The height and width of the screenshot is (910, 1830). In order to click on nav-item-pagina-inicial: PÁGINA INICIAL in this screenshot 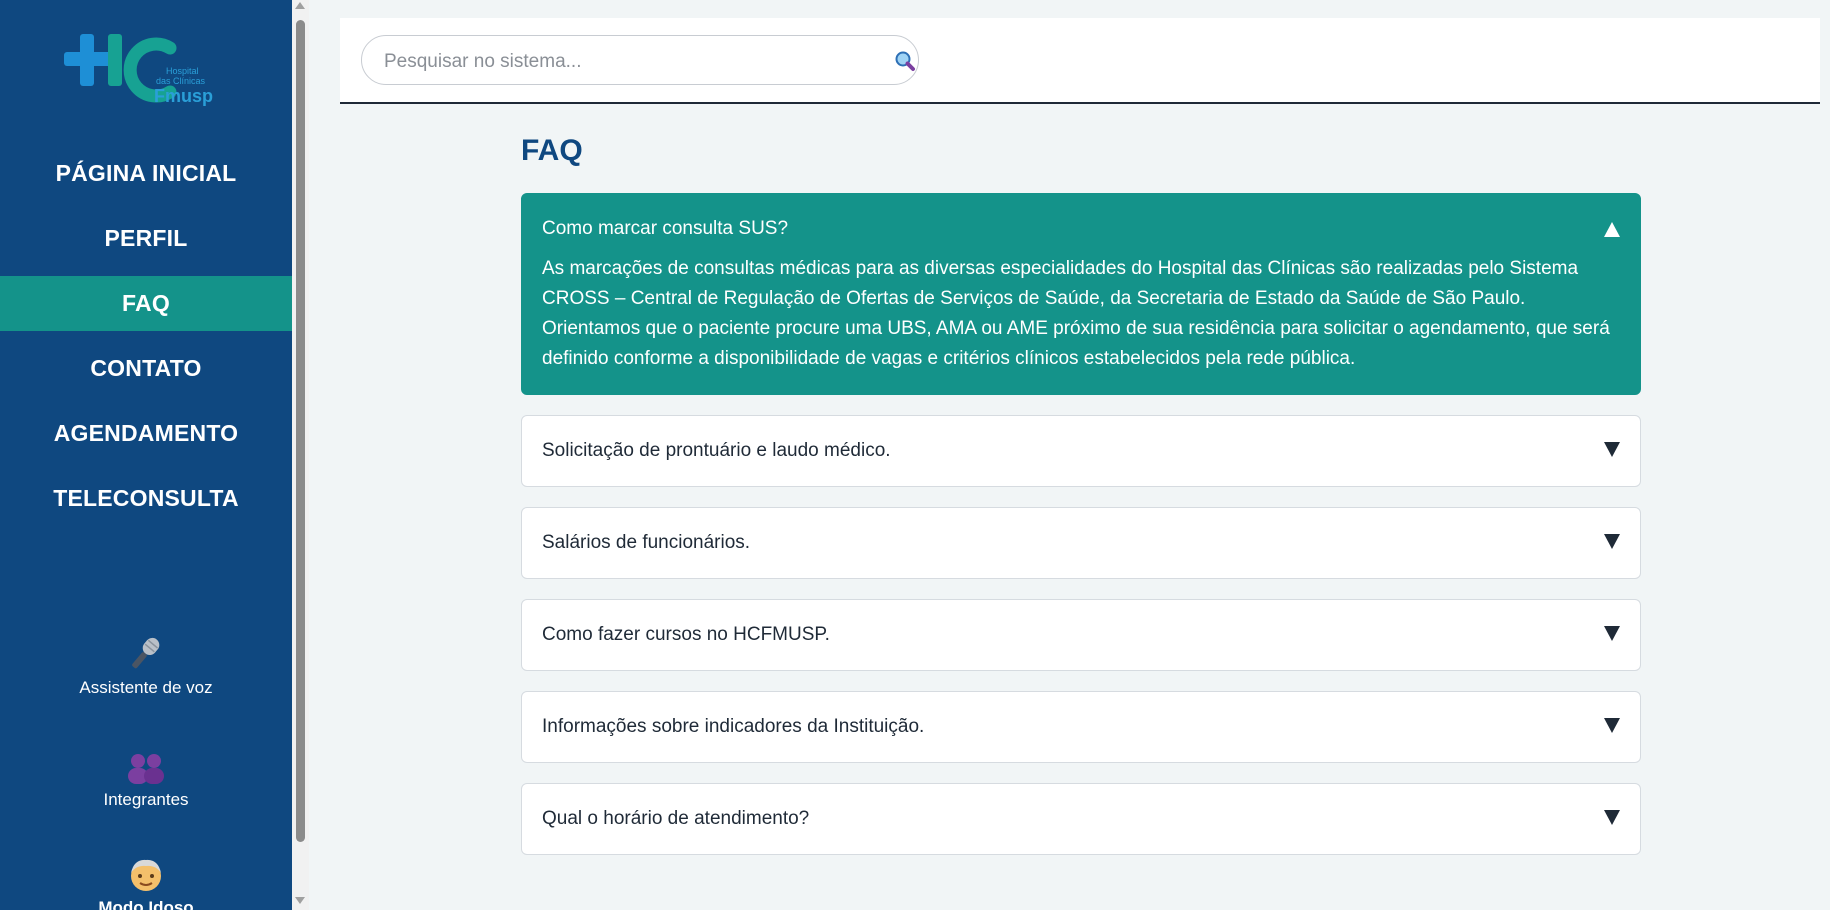, I will do `click(146, 173)`.